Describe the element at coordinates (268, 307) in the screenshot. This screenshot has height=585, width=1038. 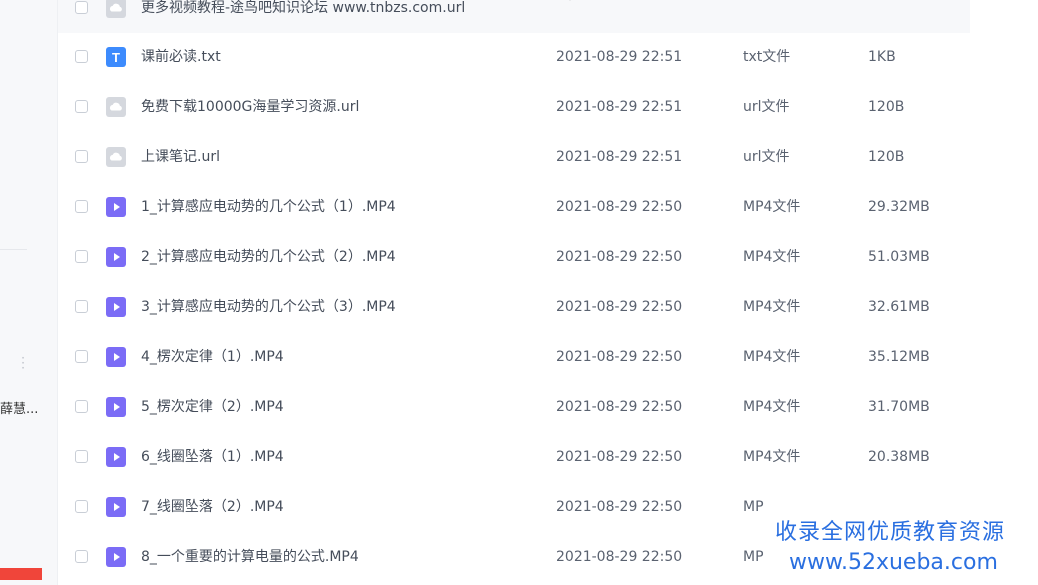
I see `file-name: 3_计算感应电动势的几个公式（3）.MP4` at that location.